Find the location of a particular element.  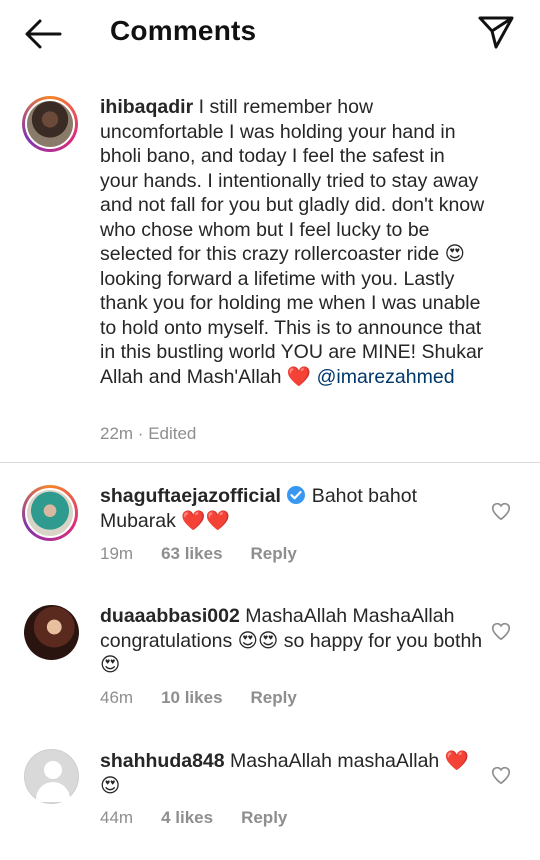

back-button is located at coordinates (43, 34).